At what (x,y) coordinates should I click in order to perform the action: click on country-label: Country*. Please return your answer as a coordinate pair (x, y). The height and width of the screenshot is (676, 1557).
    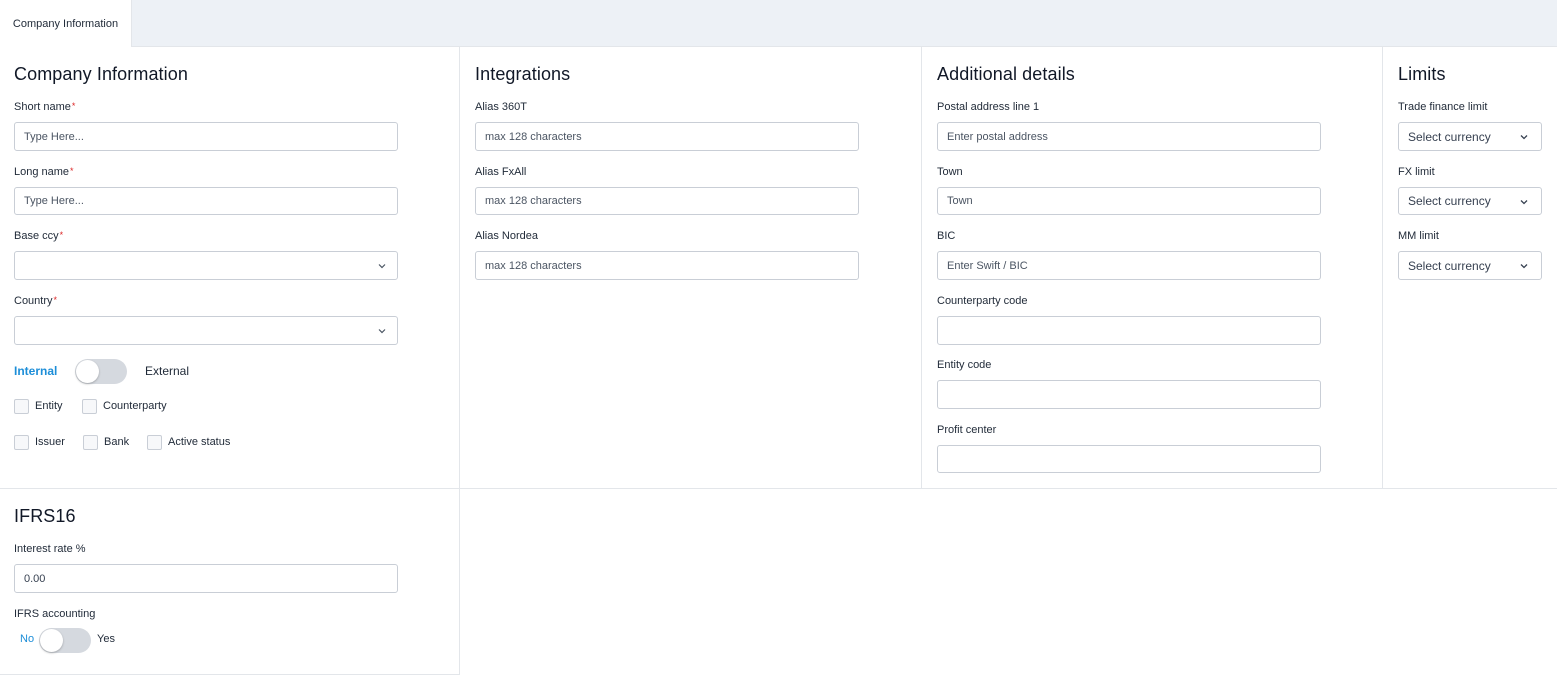
    Looking at the image, I should click on (35, 301).